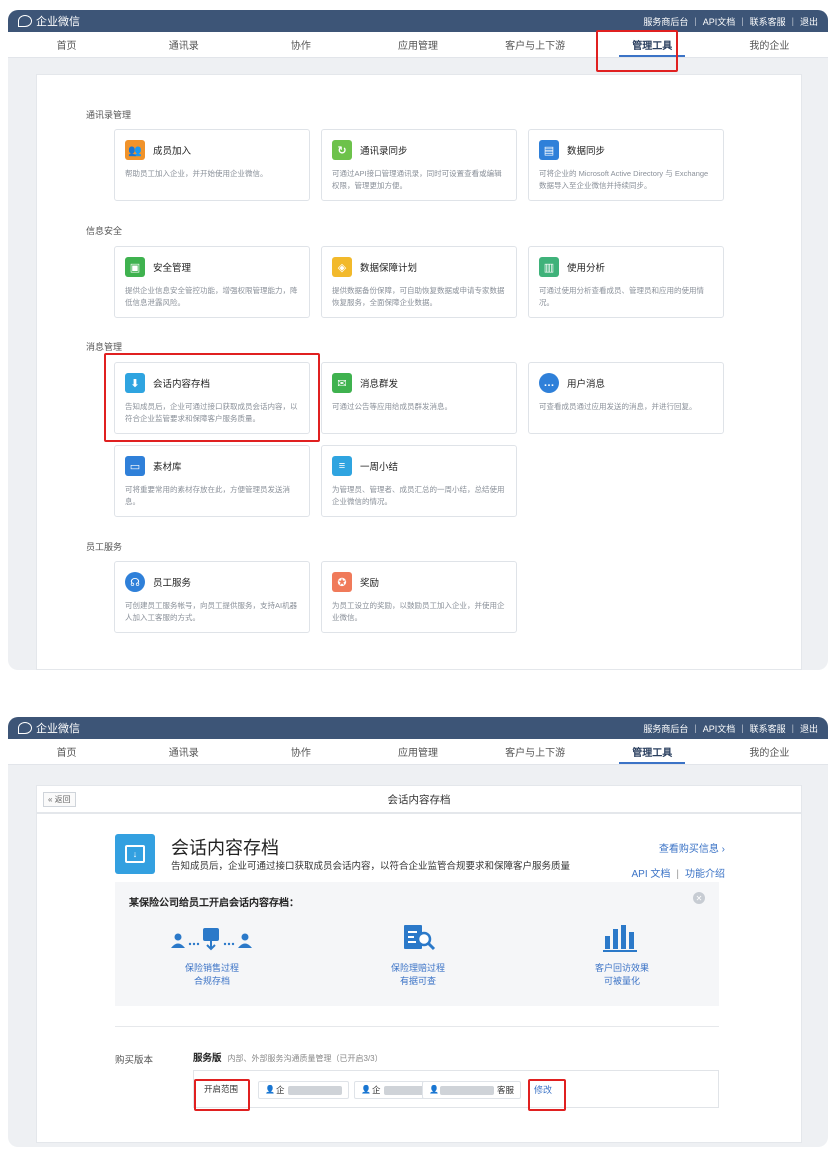  I want to click on highlight-management-tools-tab, so click(637, 51).